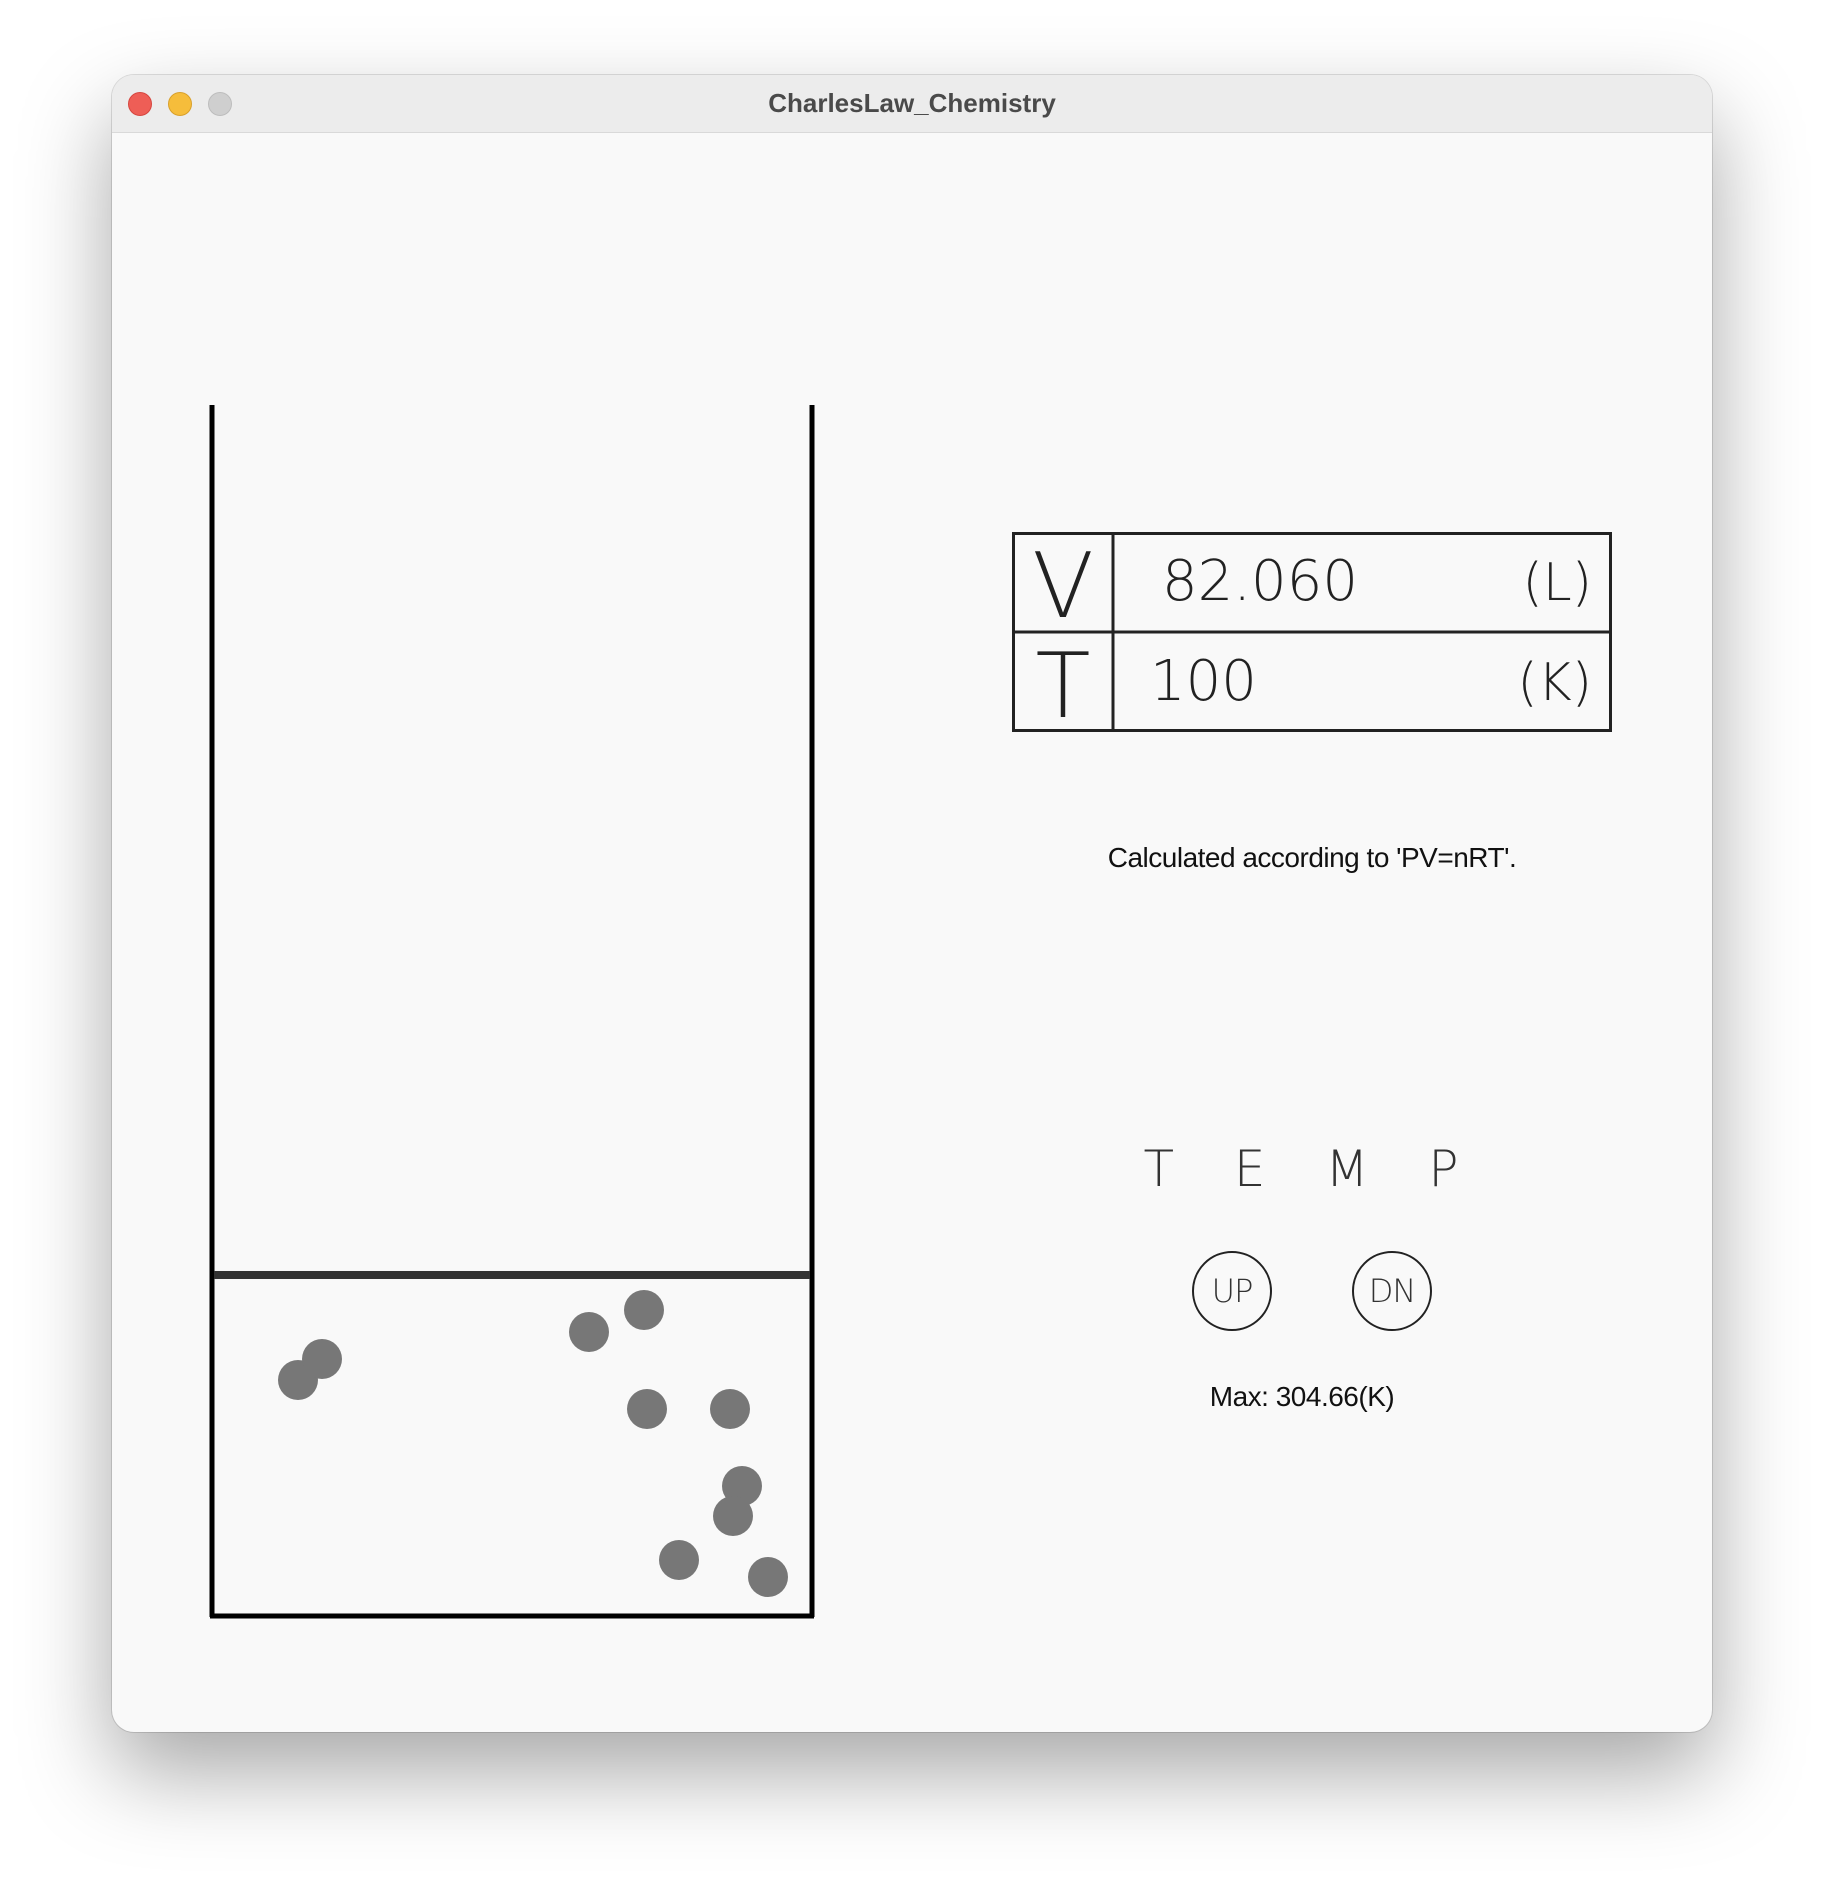 The image size is (1824, 1880). I want to click on temp-up-button: UP, so click(1232, 1291).